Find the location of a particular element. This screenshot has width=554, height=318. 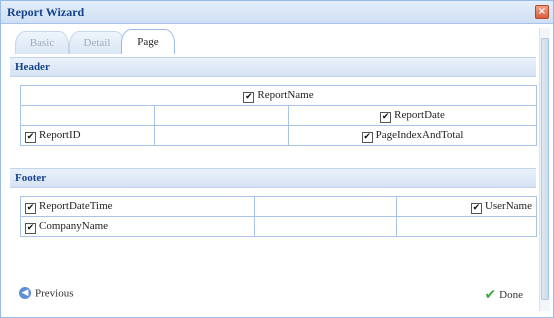

footer-cell-report-datetime: ✔ ReportDateTime is located at coordinates (137, 206).